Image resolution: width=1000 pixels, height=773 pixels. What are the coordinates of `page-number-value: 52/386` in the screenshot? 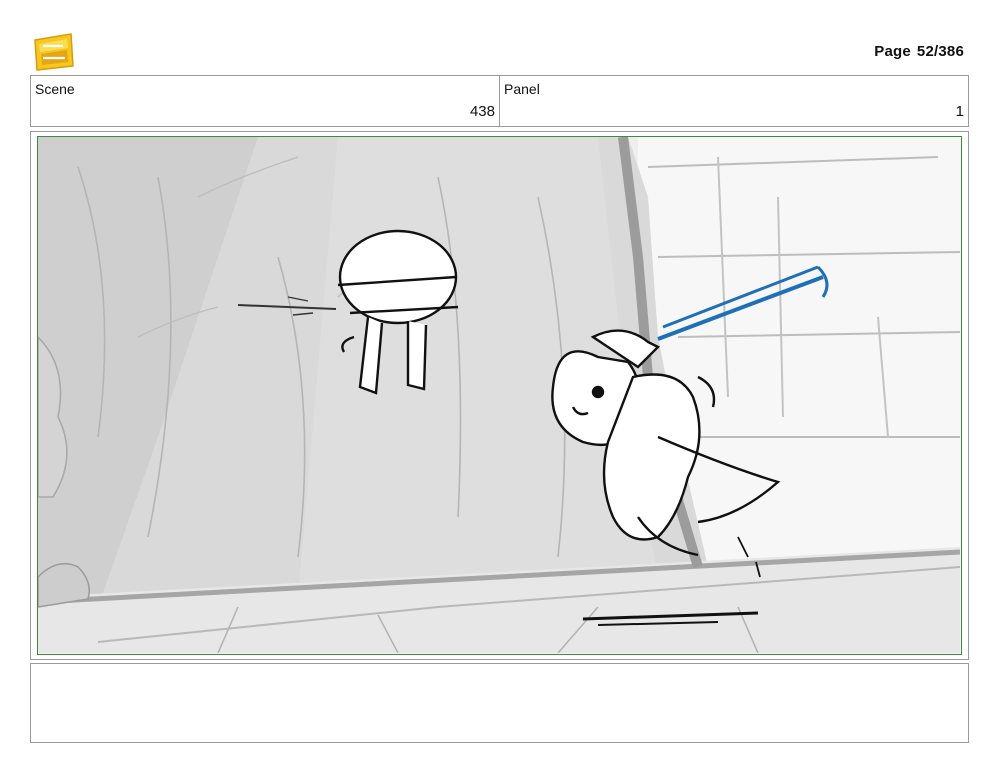 It's located at (940, 51).